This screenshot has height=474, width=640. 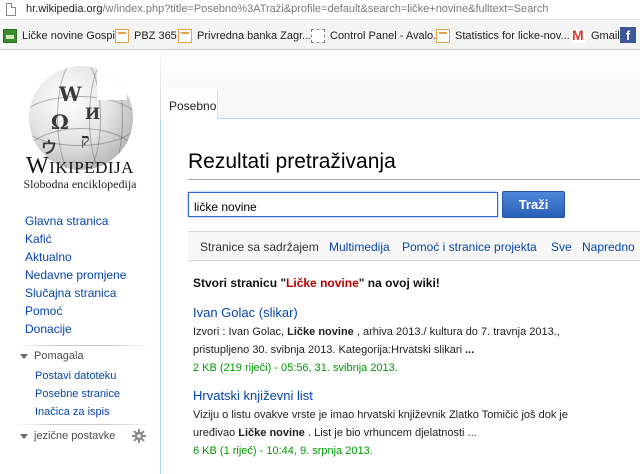 I want to click on bookmark-label: Gmail, so click(x=605, y=36).